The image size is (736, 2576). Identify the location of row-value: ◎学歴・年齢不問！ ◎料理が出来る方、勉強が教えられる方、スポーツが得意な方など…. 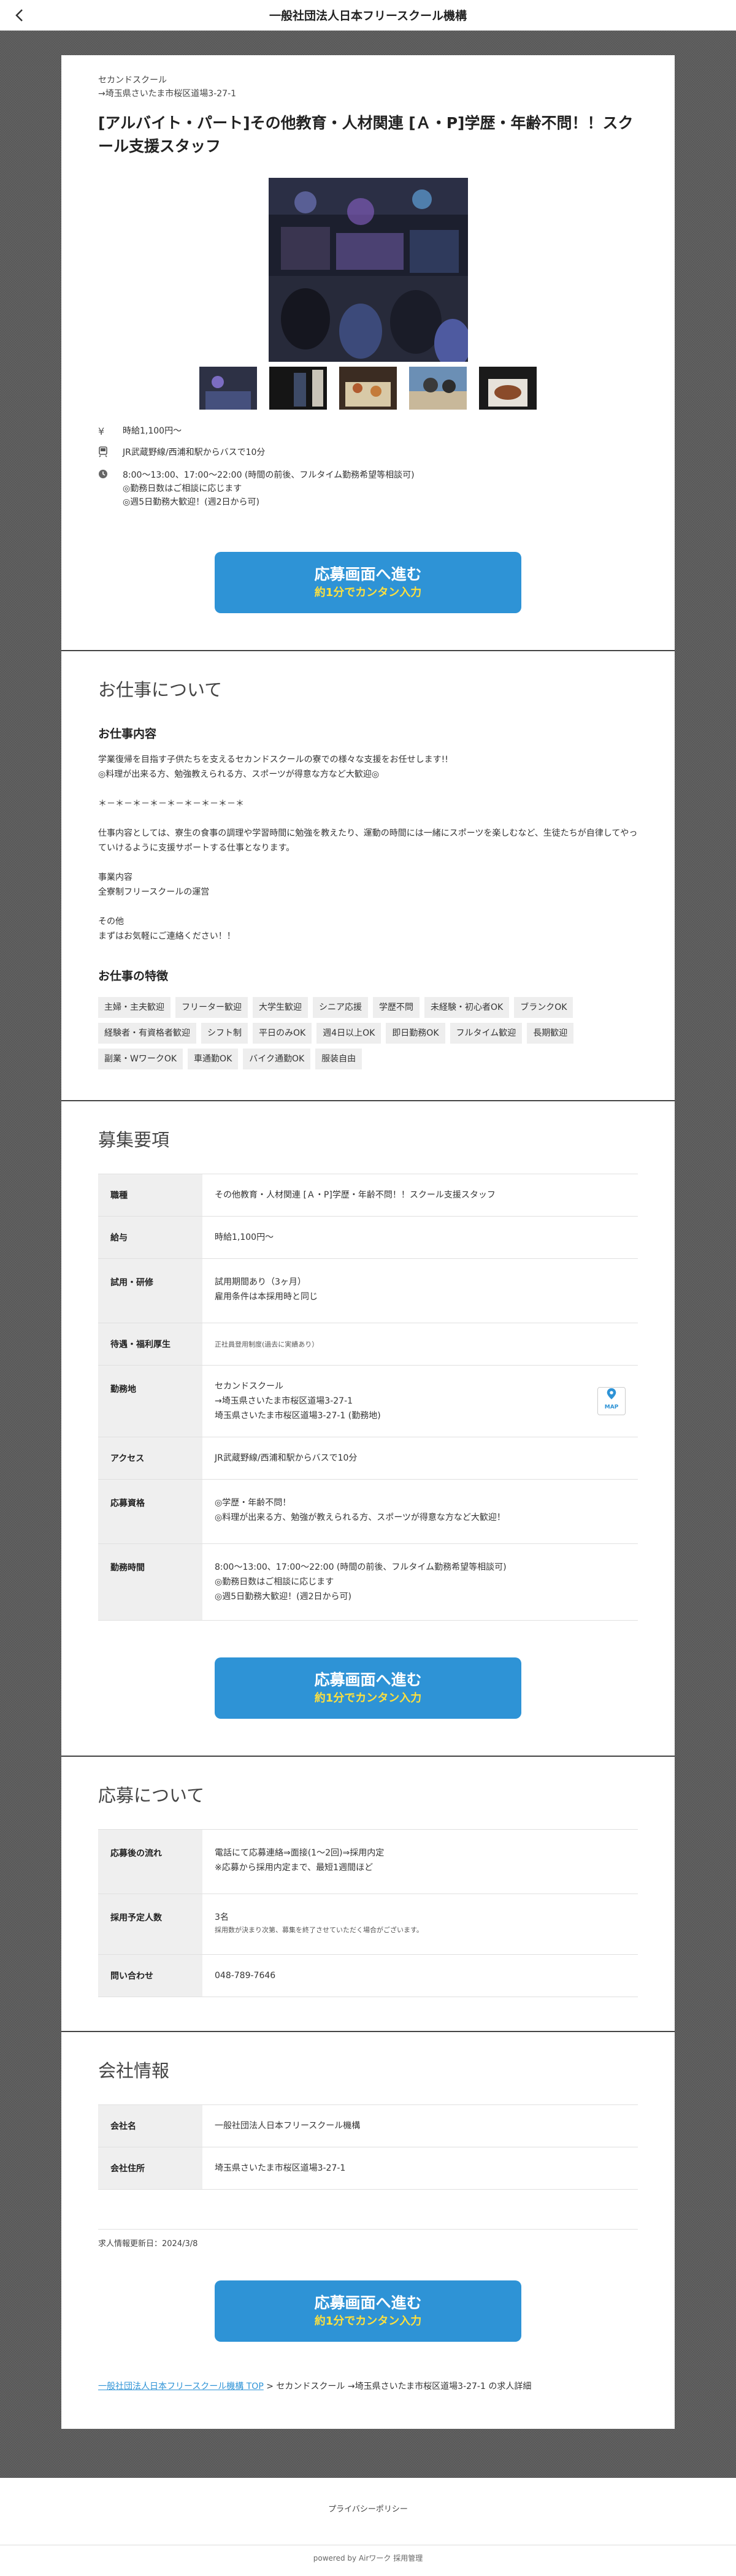
(420, 1511).